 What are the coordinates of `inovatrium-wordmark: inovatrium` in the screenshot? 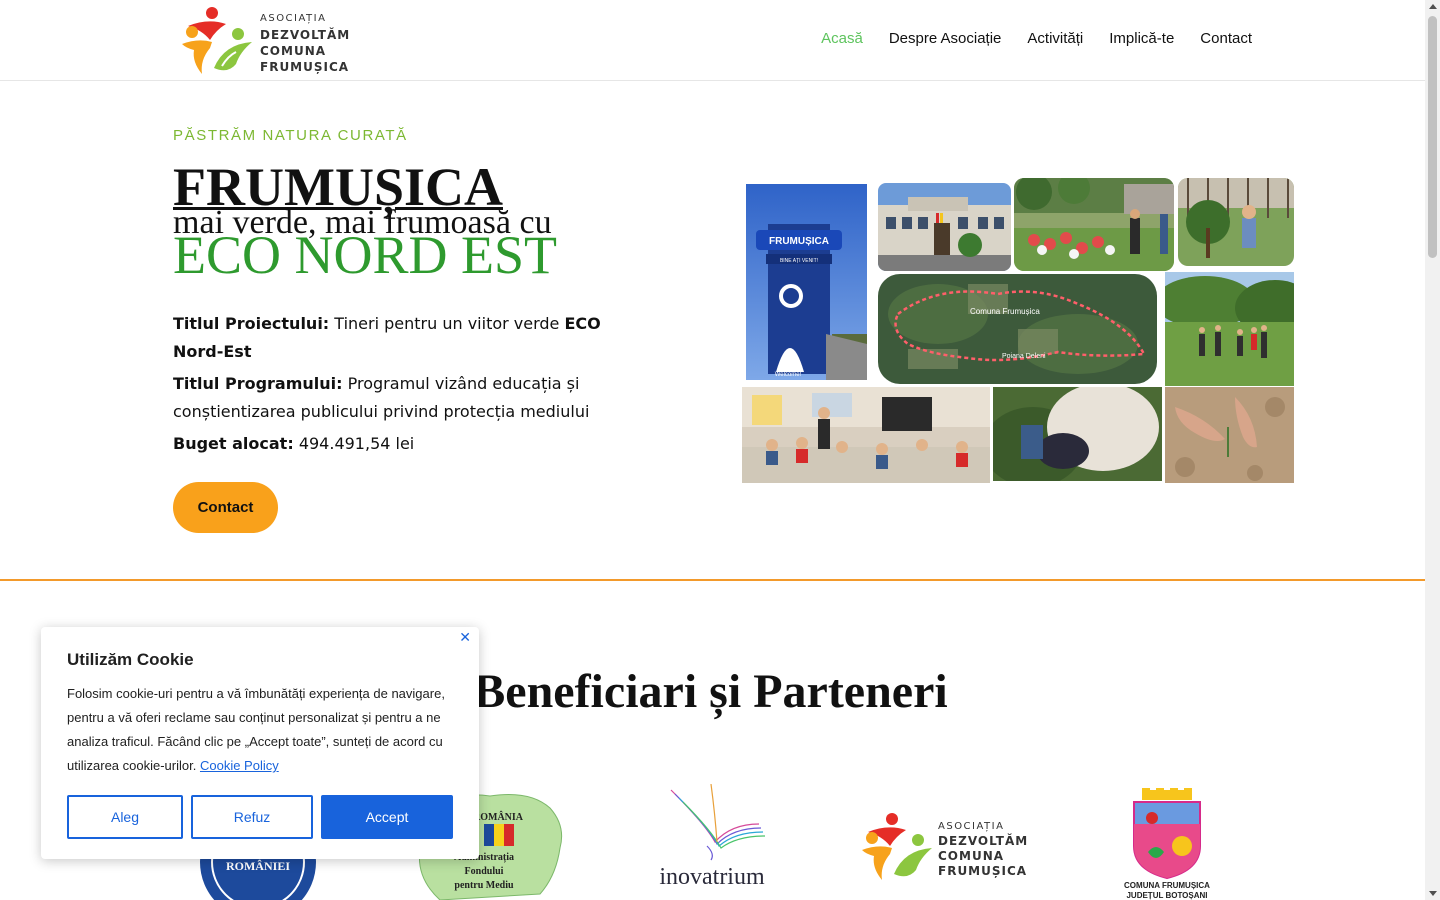 It's located at (712, 877).